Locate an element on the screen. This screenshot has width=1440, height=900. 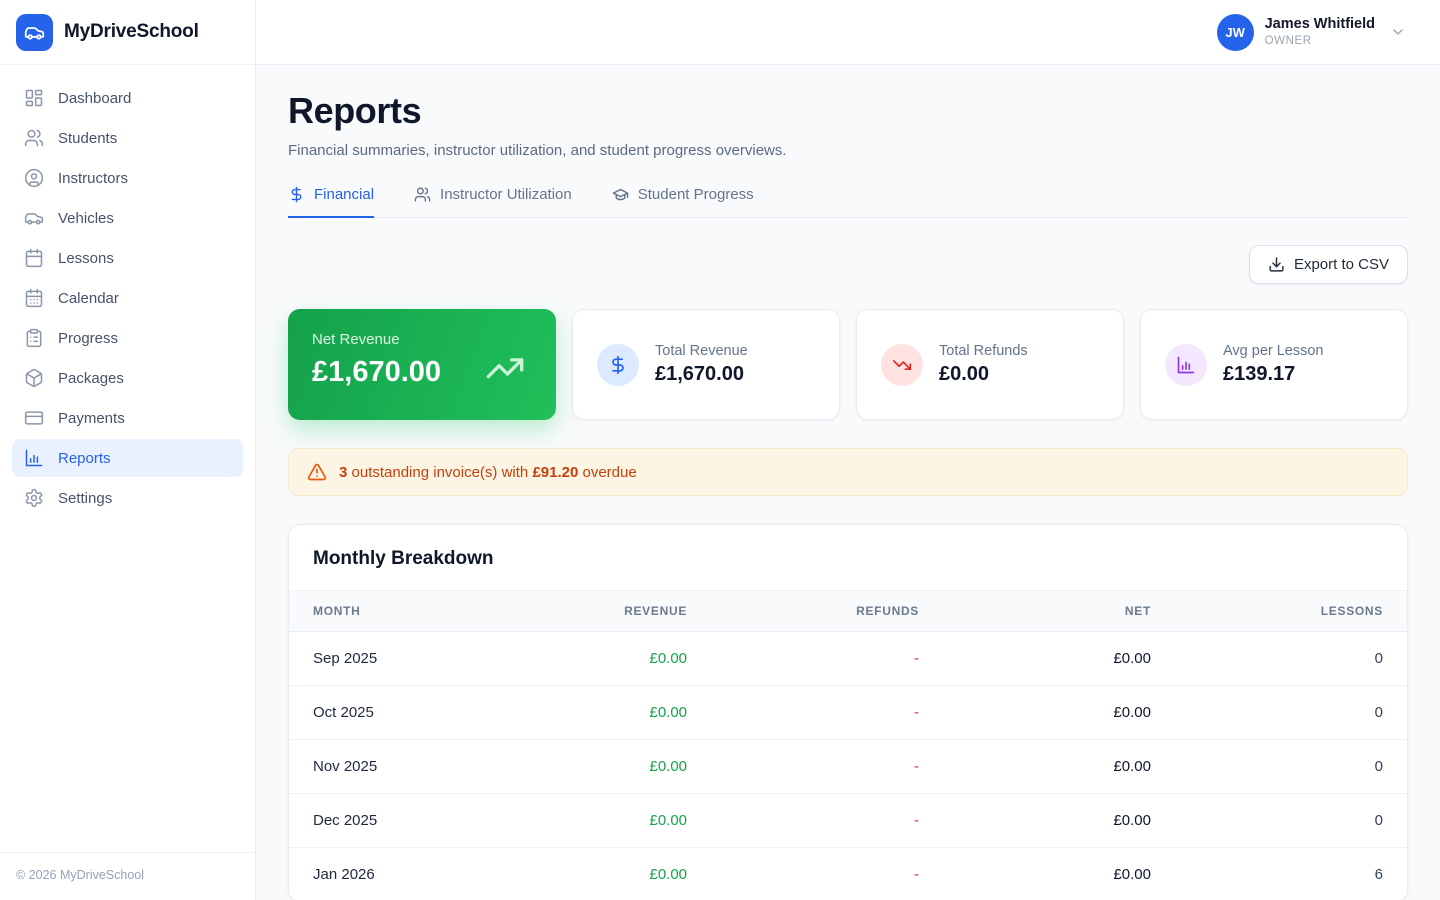
export-csv-label: Export to CSV is located at coordinates (1341, 264).